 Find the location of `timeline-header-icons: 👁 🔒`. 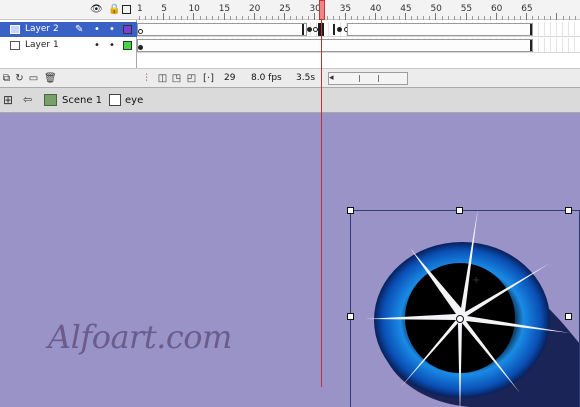

timeline-header-icons: 👁 🔒 is located at coordinates (112, 10).